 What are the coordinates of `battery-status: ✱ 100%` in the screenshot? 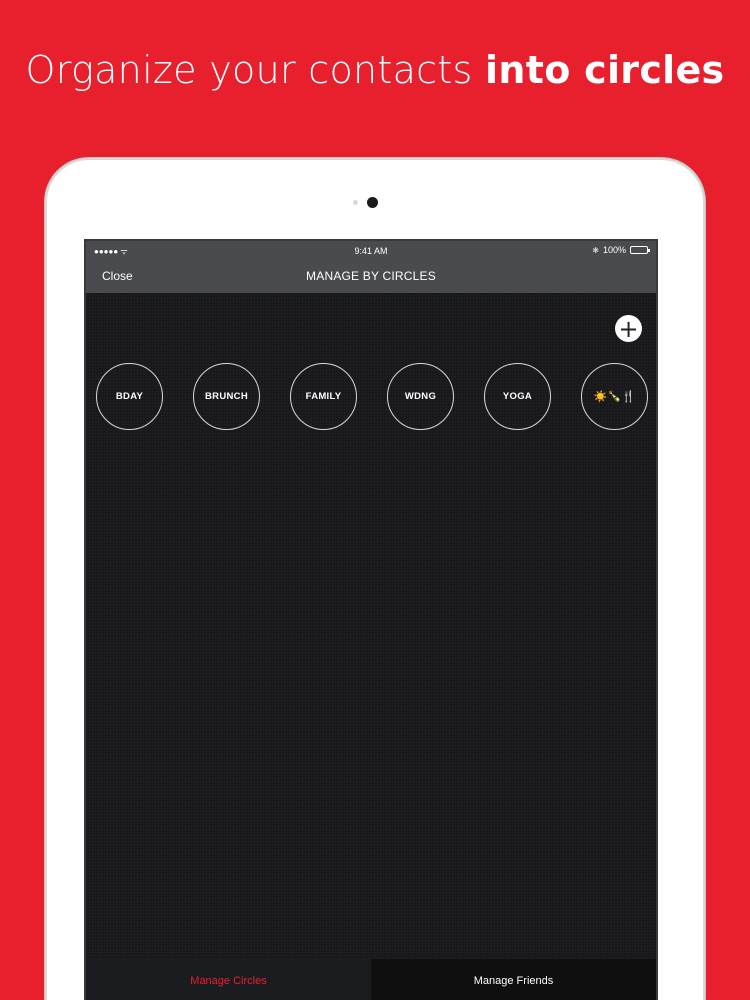 It's located at (621, 250).